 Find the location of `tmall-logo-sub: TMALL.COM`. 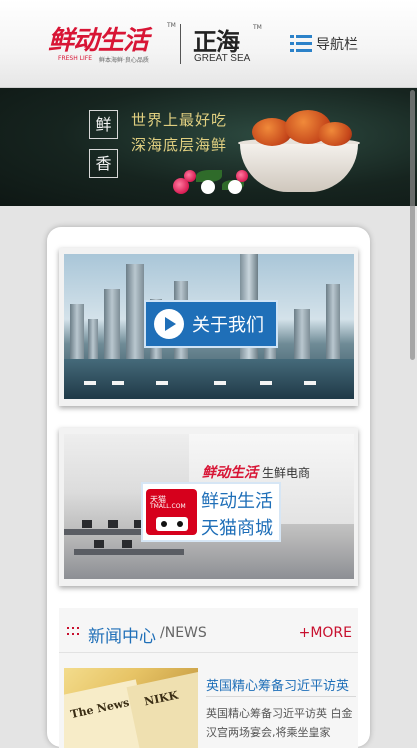

tmall-logo-sub: TMALL.COM is located at coordinates (168, 506).